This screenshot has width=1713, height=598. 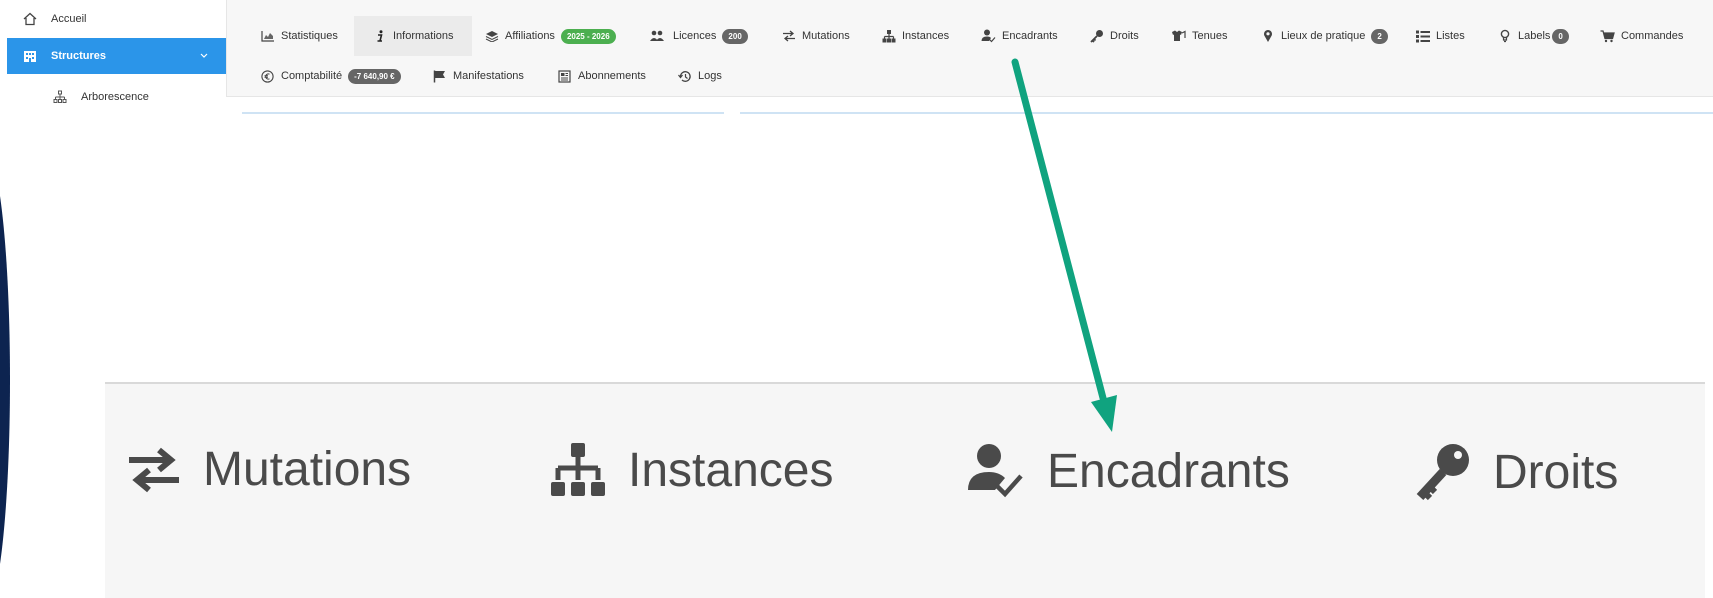 What do you see at coordinates (1104, 413) in the screenshot?
I see `arrow-head` at bounding box center [1104, 413].